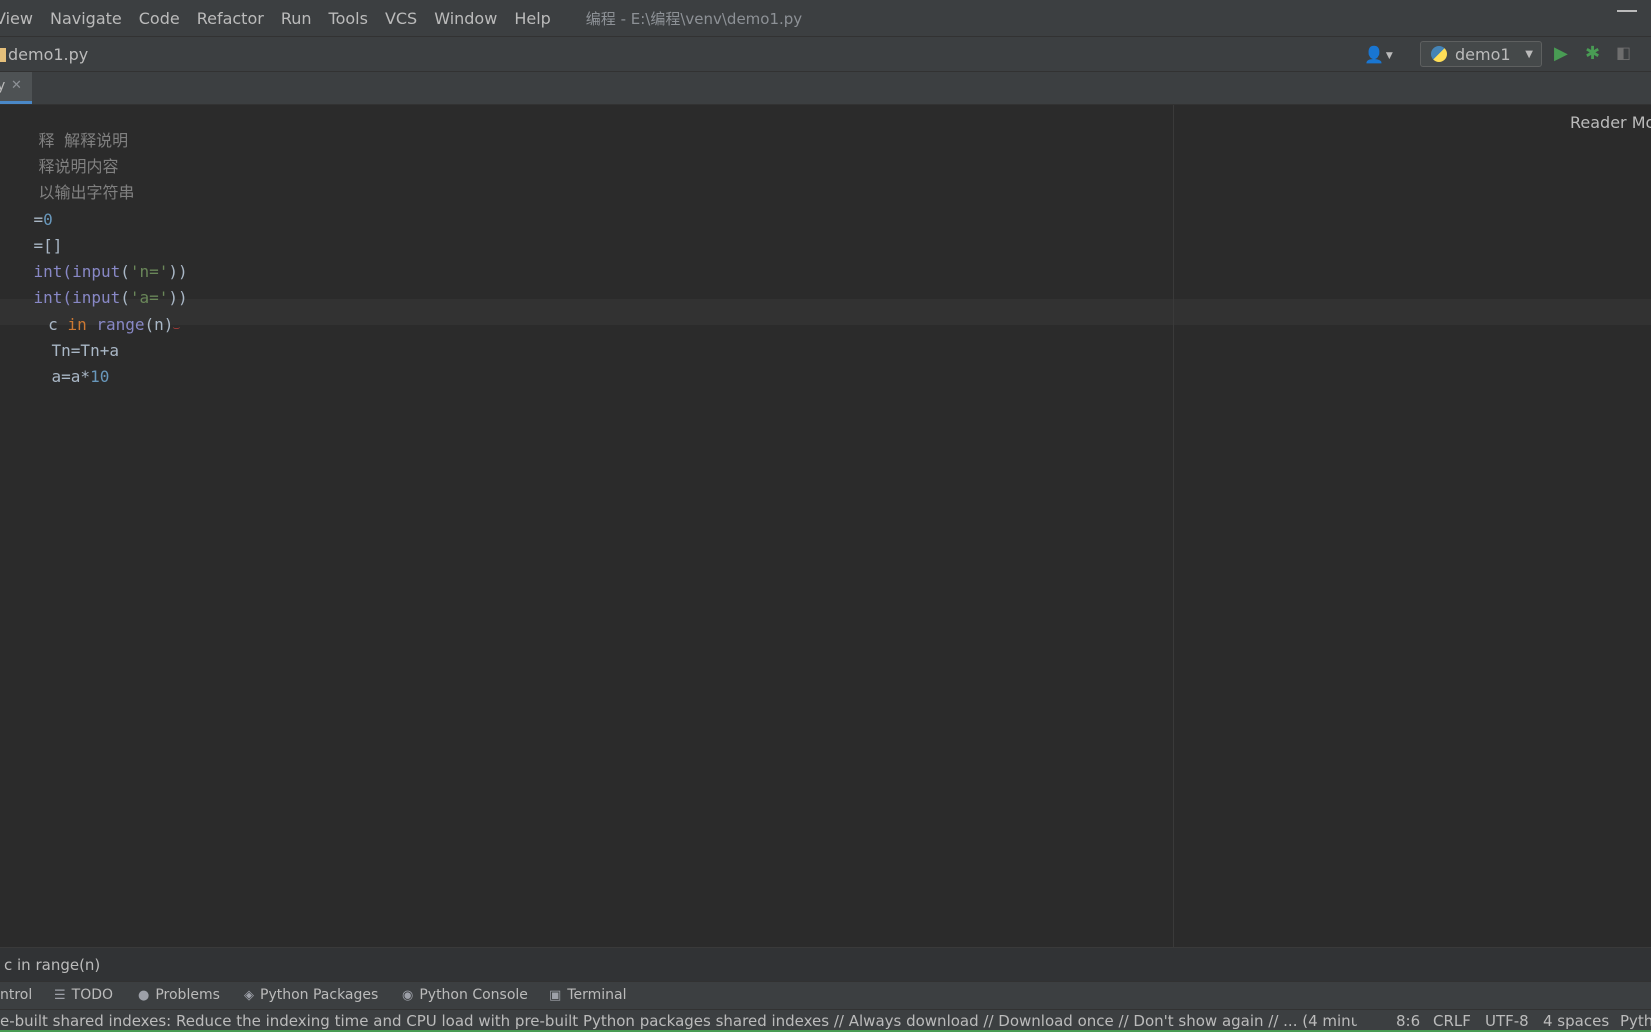  Describe the element at coordinates (52, 965) in the screenshot. I see `breadcrumb-text: c in range(n)` at that location.